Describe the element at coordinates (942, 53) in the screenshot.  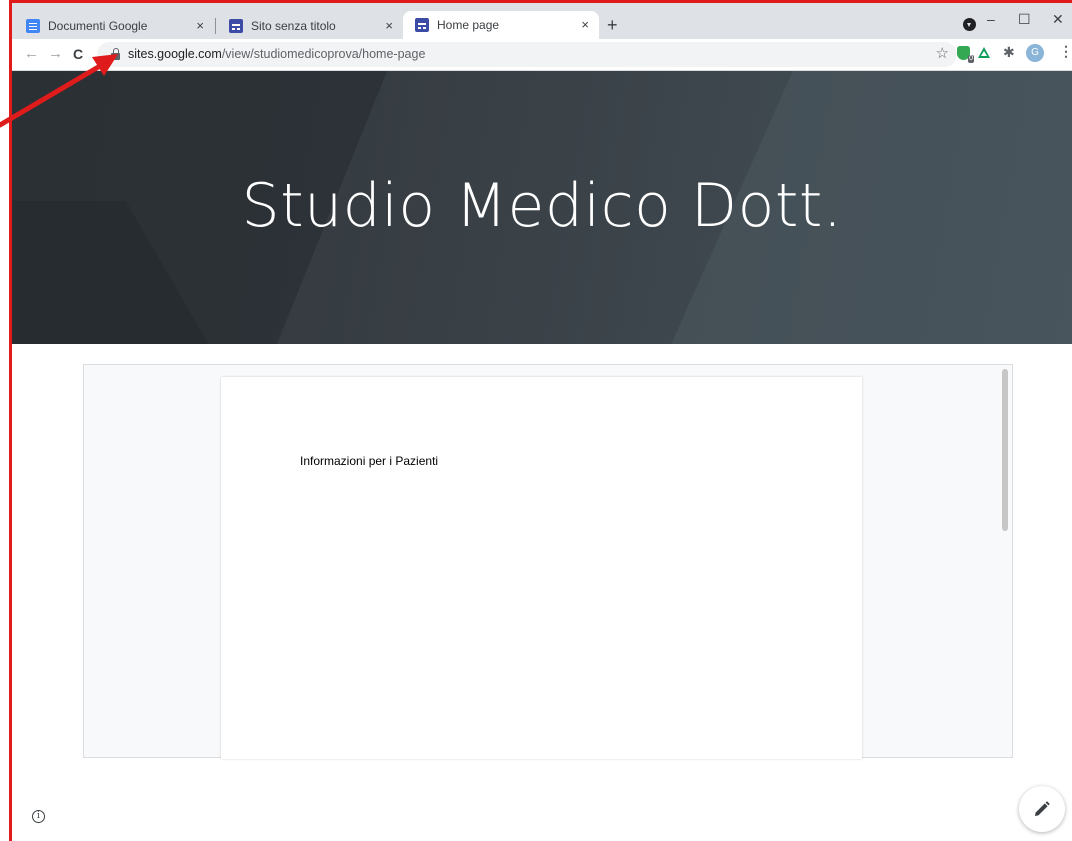
I see `bookmark-star-icon: ☆` at that location.